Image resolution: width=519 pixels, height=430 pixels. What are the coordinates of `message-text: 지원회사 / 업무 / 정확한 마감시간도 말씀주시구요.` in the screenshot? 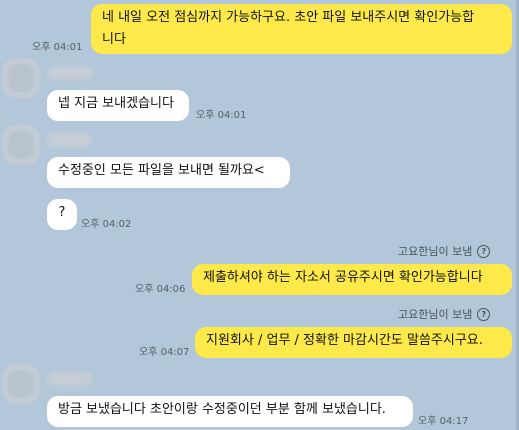 It's located at (344, 340).